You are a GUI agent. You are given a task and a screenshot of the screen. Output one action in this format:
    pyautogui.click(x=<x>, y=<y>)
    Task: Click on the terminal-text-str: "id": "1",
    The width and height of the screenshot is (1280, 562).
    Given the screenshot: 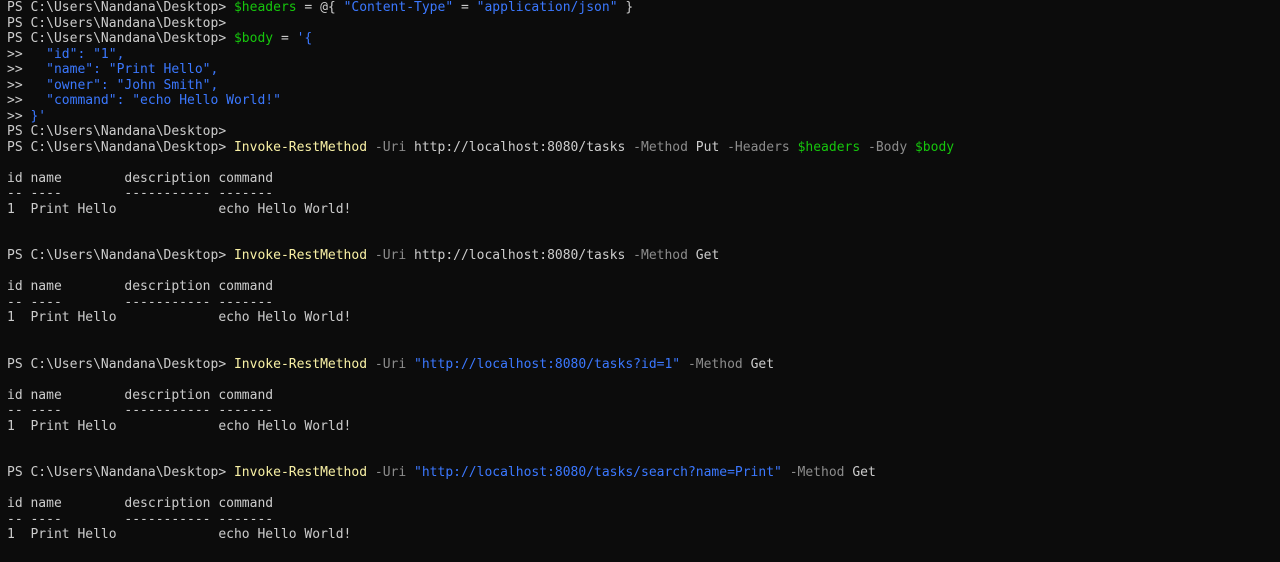 What is the action you would take?
    pyautogui.click(x=77, y=54)
    